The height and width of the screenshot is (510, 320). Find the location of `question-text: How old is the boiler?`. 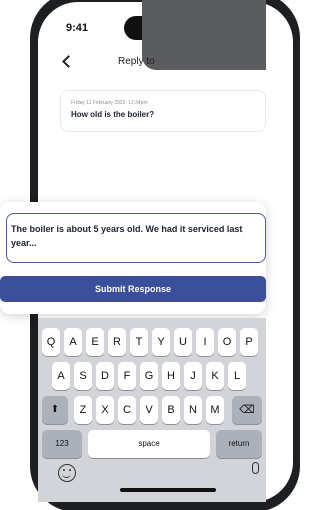

question-text: How old is the boiler? is located at coordinates (113, 114).